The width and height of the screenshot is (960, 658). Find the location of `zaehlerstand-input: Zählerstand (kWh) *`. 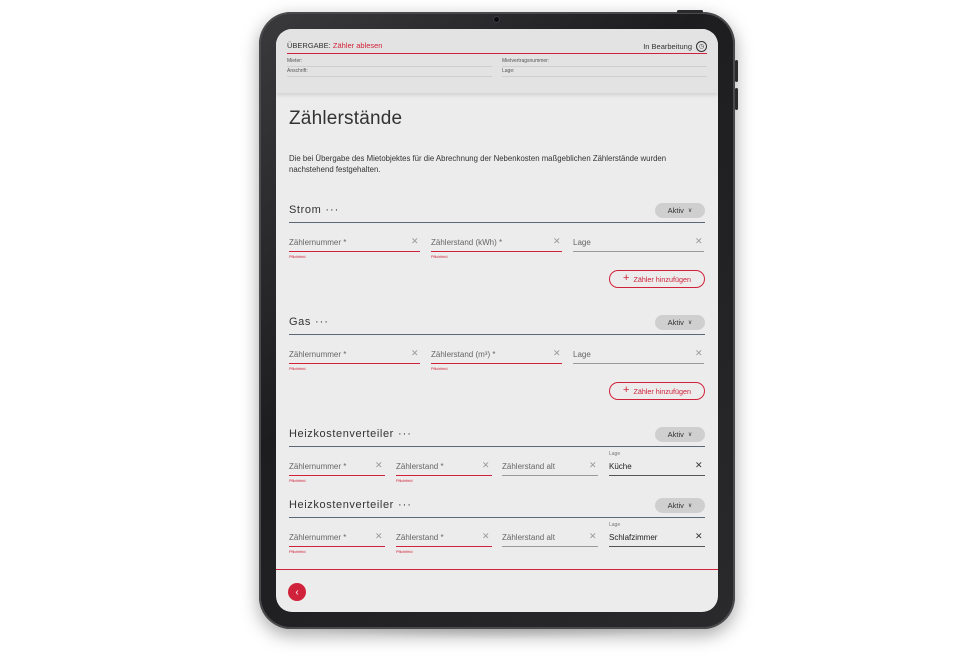

zaehlerstand-input: Zählerstand (kWh) * is located at coordinates (466, 242).